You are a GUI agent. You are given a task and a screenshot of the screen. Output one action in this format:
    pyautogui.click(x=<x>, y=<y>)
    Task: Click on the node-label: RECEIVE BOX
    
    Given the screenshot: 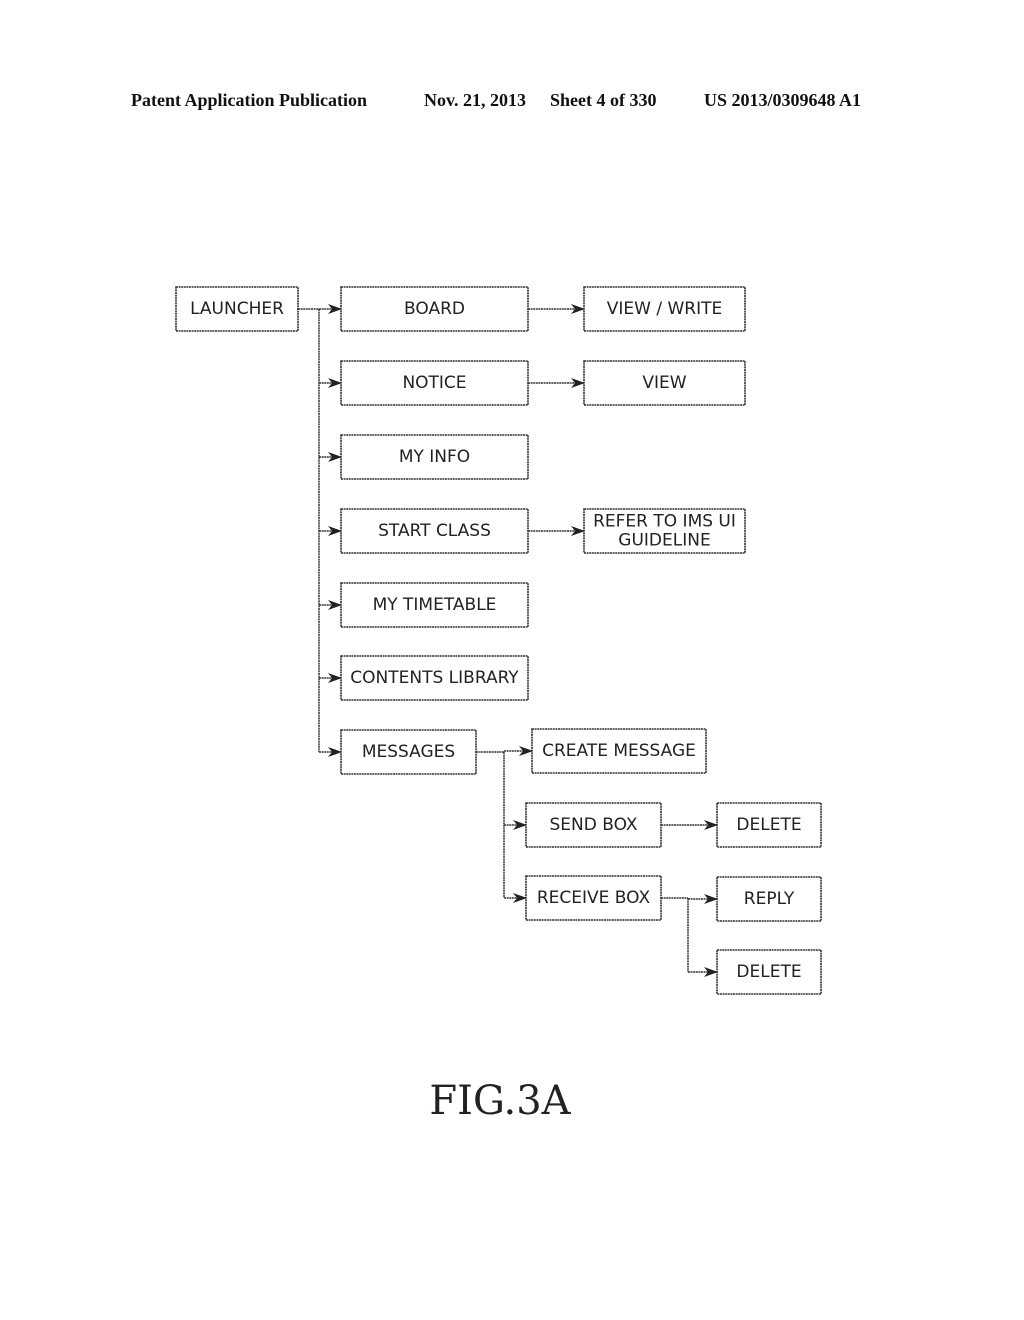 What is the action you would take?
    pyautogui.click(x=594, y=898)
    